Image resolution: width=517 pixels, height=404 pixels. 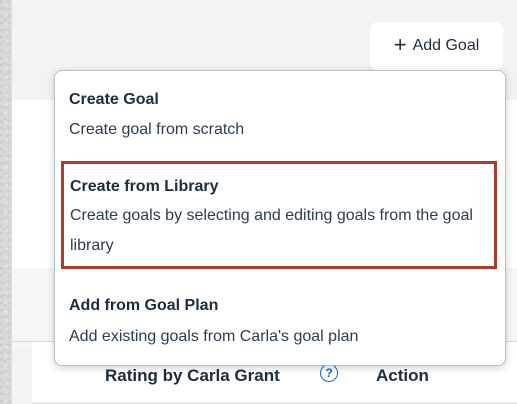 What do you see at coordinates (157, 129) in the screenshot?
I see `menu-item-description: Create goal from scratch` at bounding box center [157, 129].